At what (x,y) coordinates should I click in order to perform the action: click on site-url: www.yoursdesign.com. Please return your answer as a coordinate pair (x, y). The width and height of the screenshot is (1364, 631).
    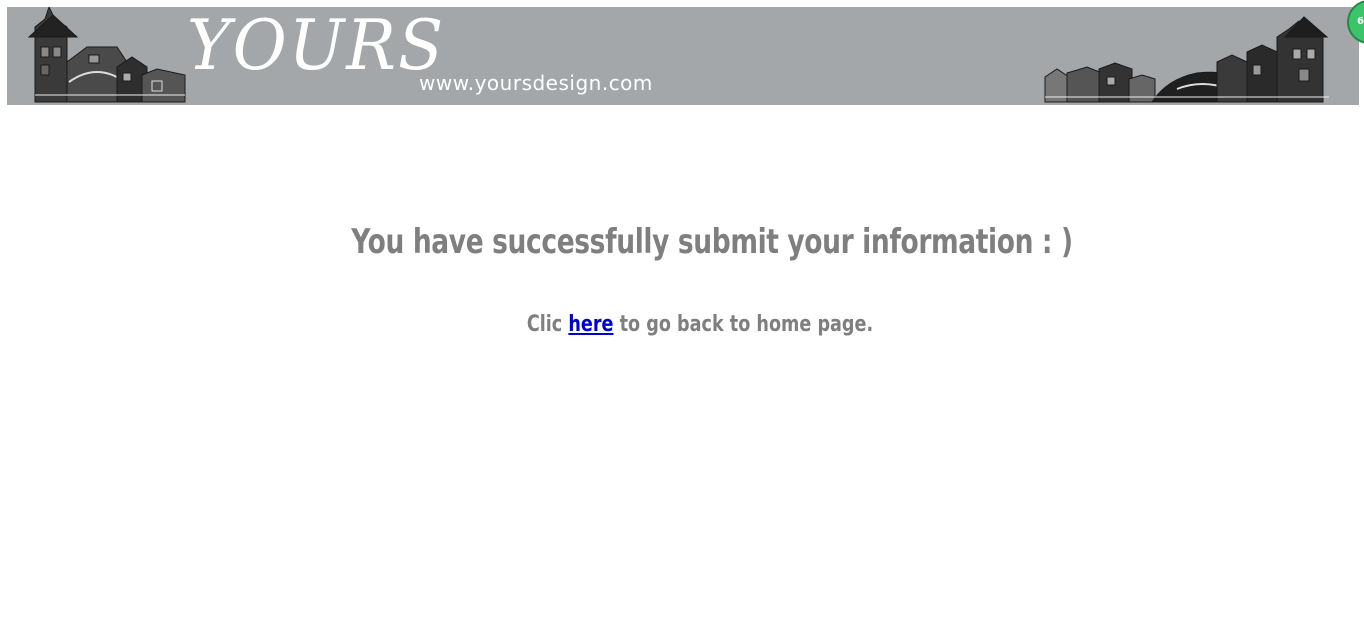
    Looking at the image, I should click on (536, 83).